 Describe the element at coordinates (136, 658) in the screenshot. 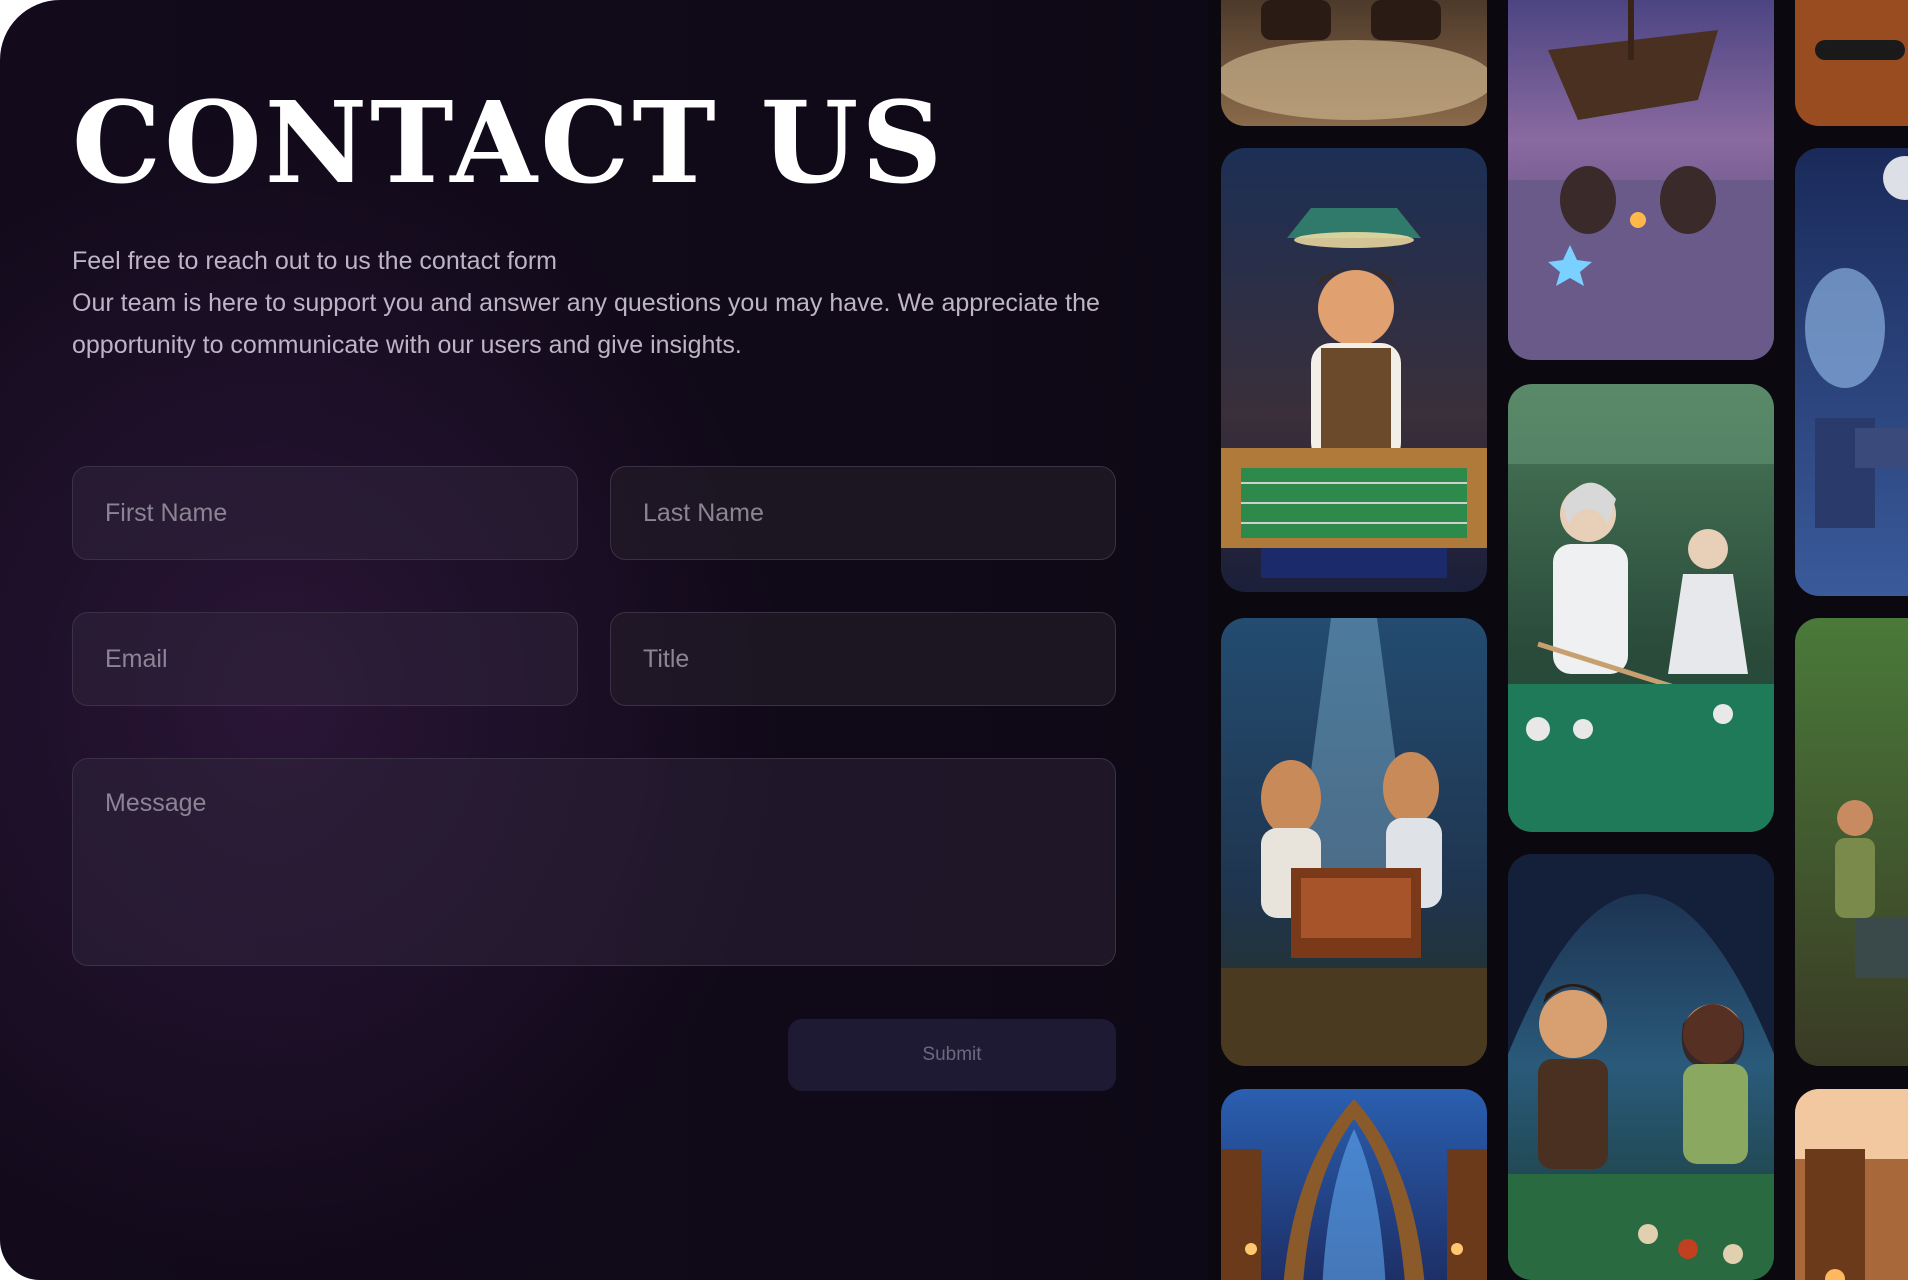

I see `email-placeholder: Email` at that location.